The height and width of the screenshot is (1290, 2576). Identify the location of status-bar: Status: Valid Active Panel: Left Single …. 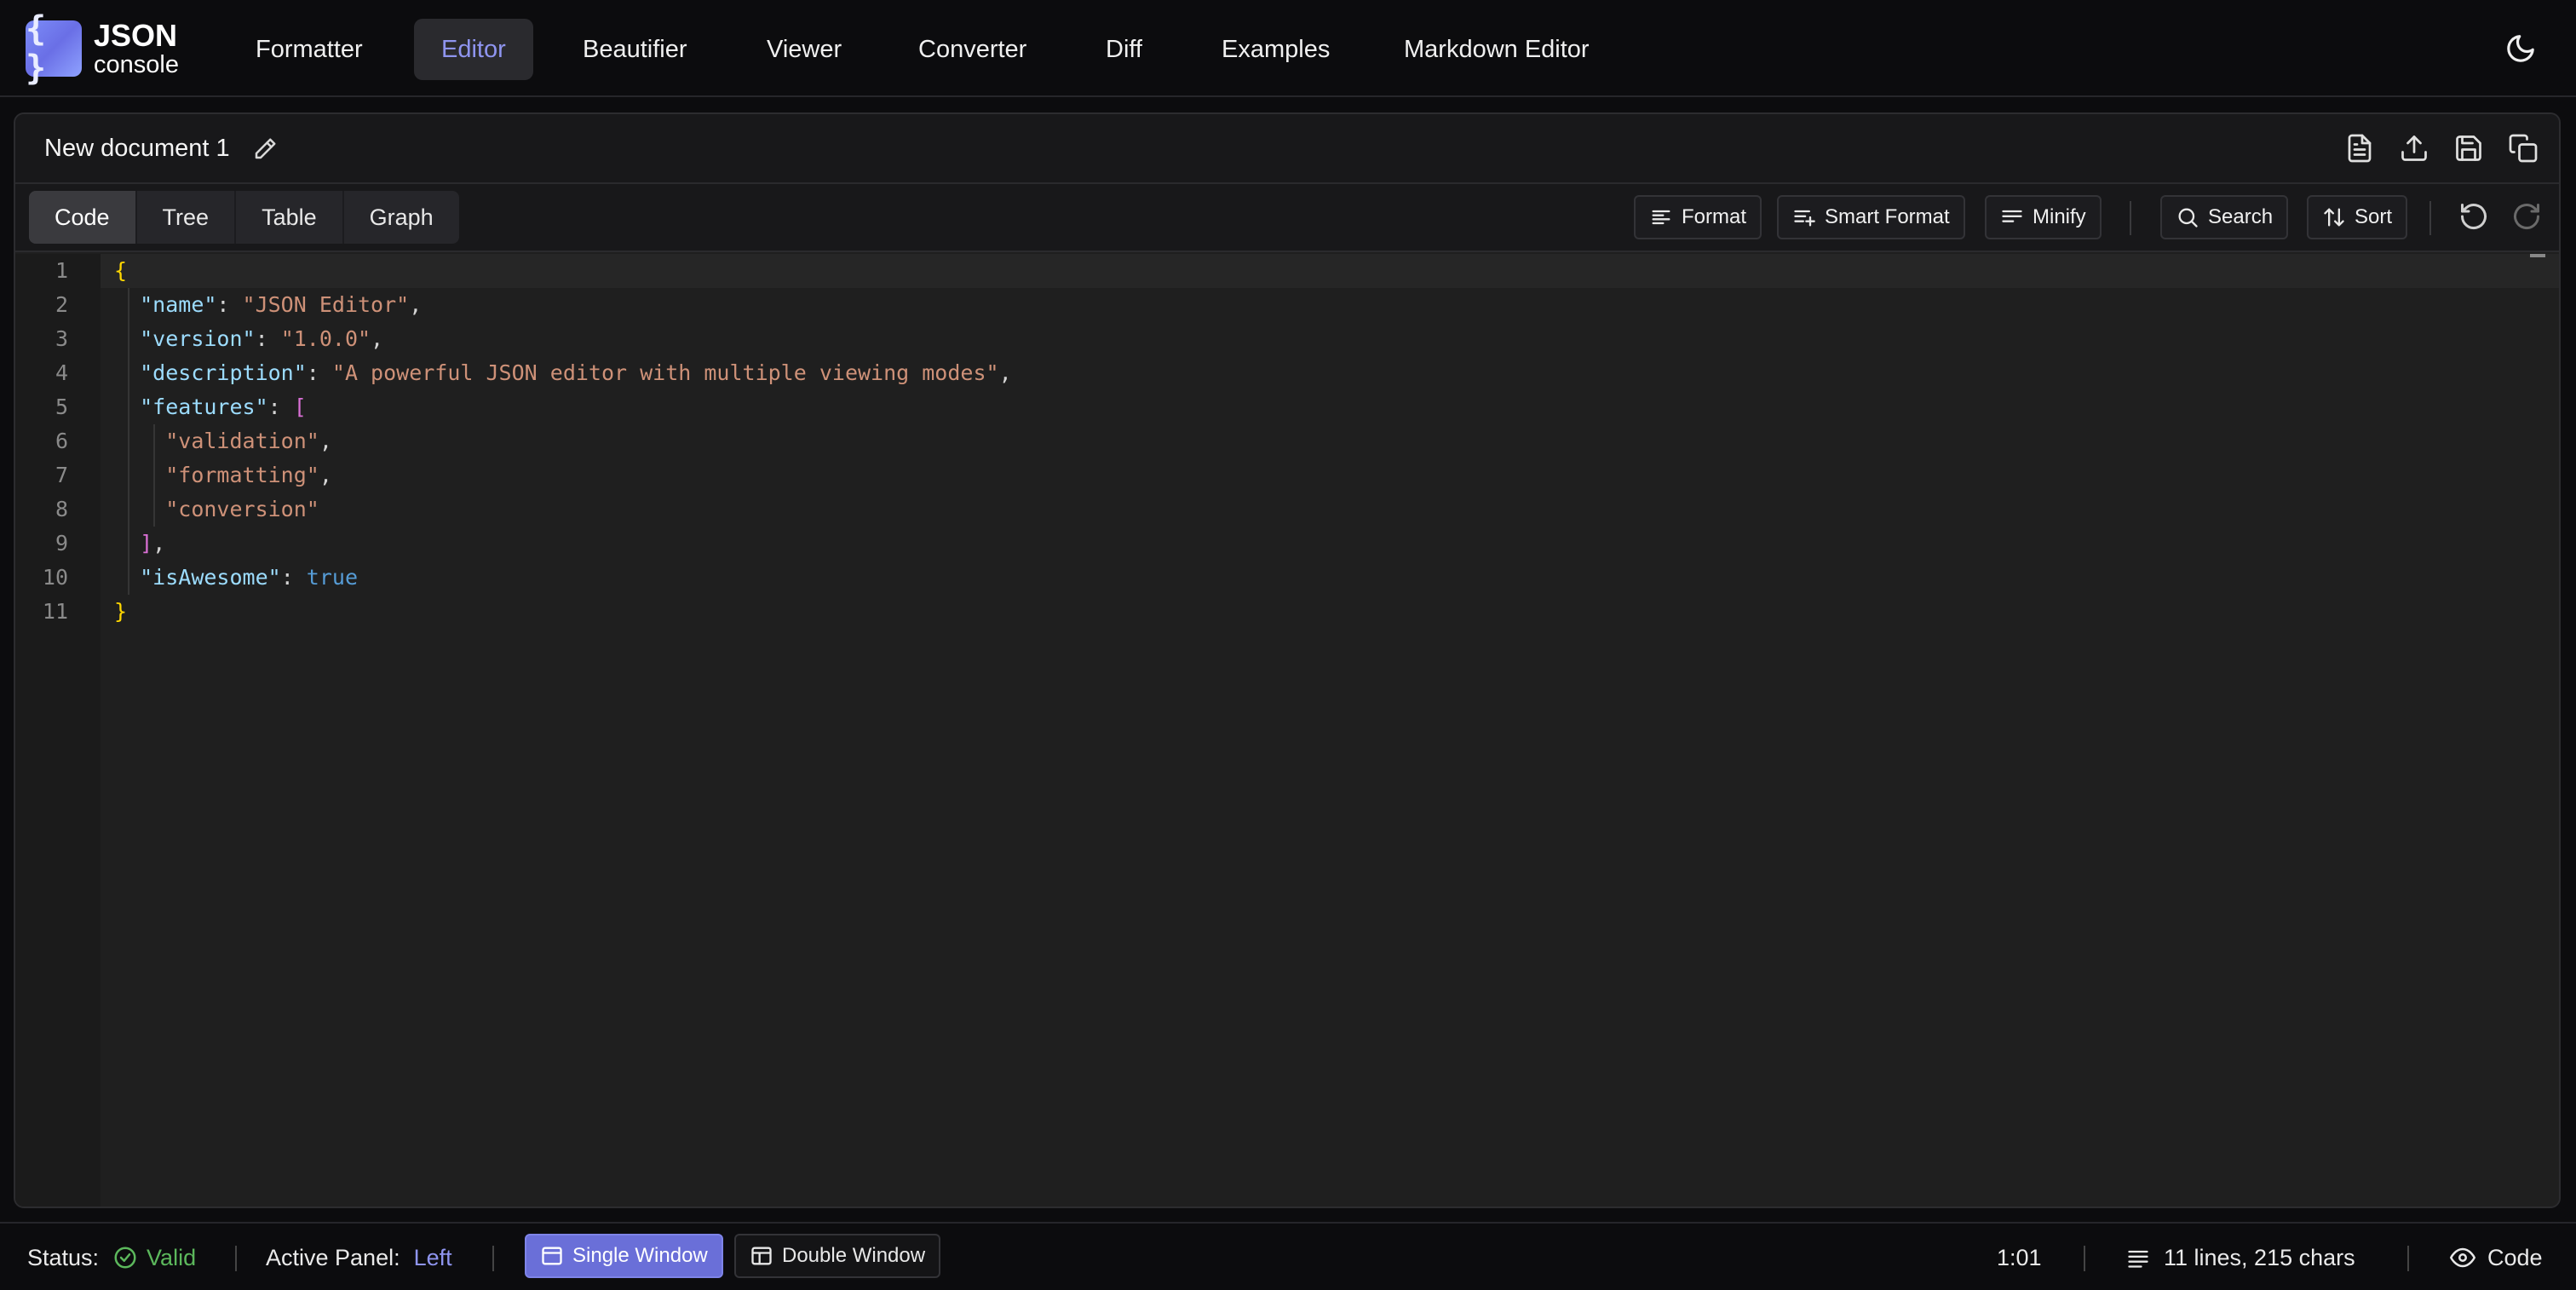
(1288, 1256).